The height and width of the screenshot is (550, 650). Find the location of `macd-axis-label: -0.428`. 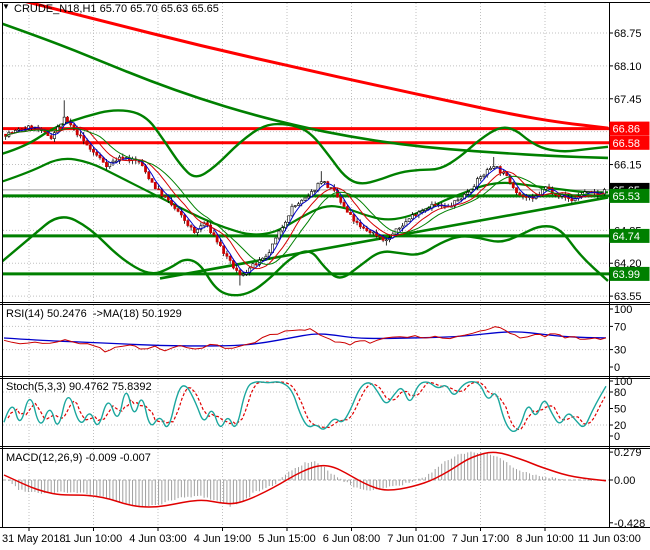

macd-axis-label: -0.428 is located at coordinates (629, 524).